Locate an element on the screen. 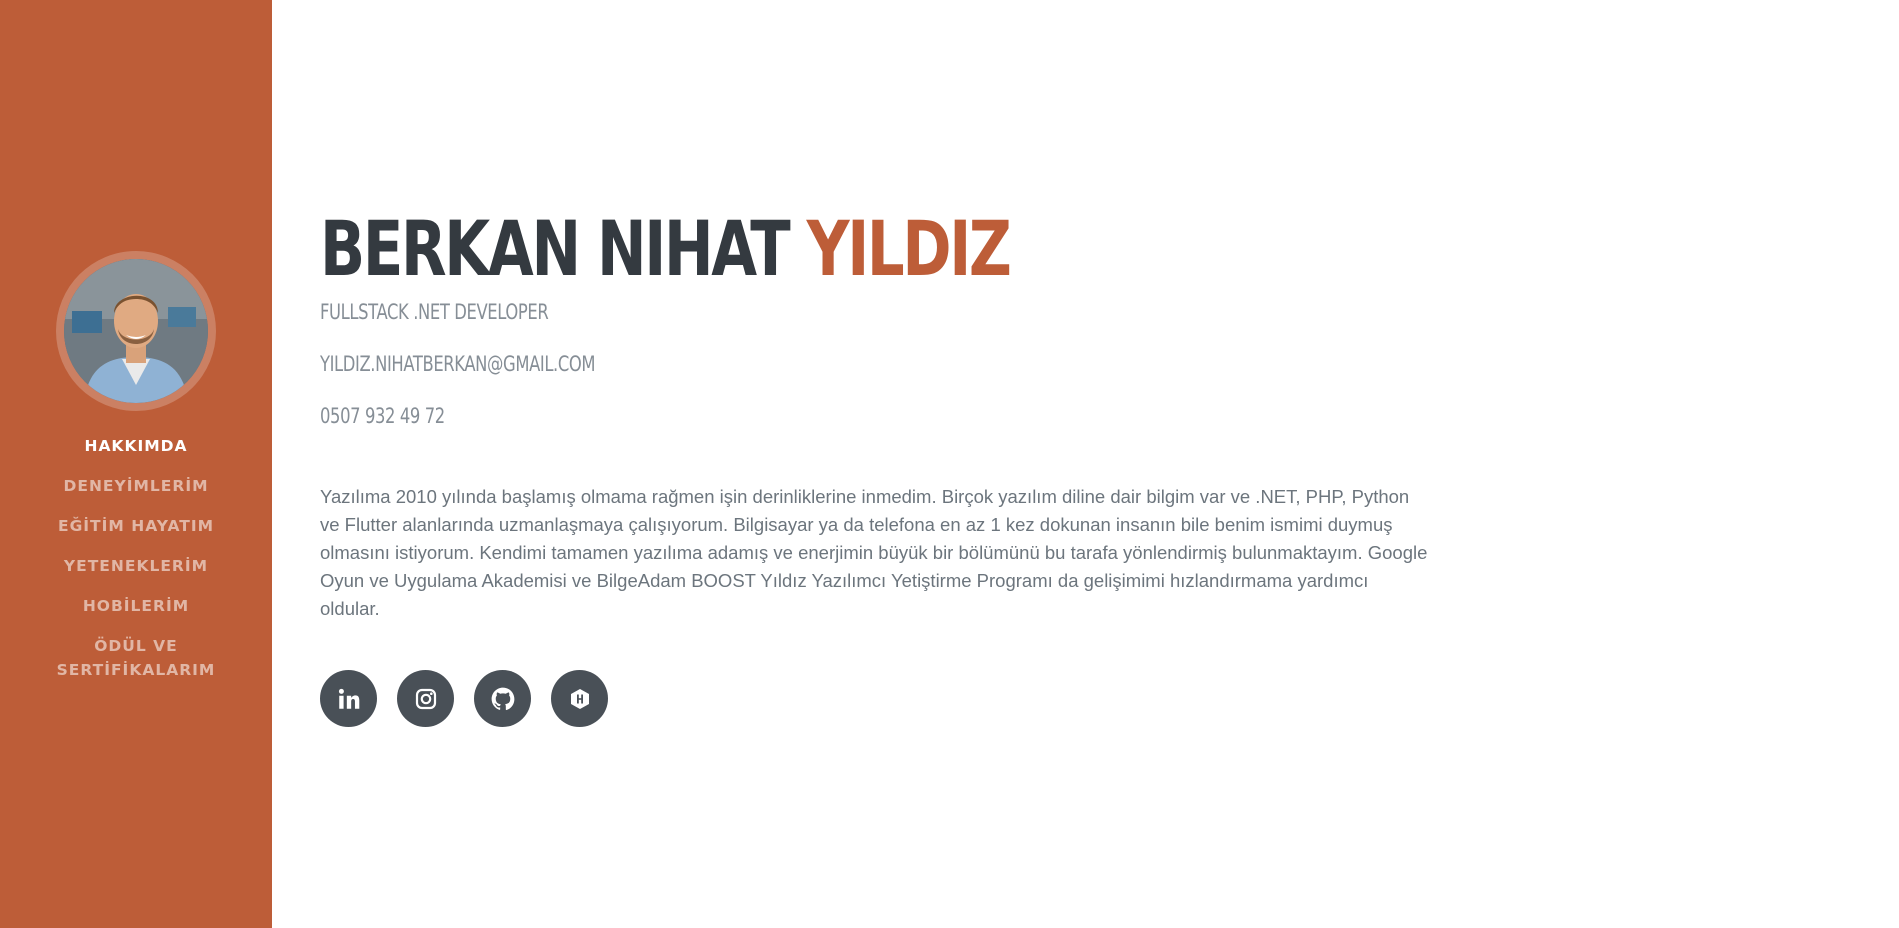 This screenshot has width=1899, height=928. profile-first-names: BERKAN NIHAT is located at coordinates (555, 248).